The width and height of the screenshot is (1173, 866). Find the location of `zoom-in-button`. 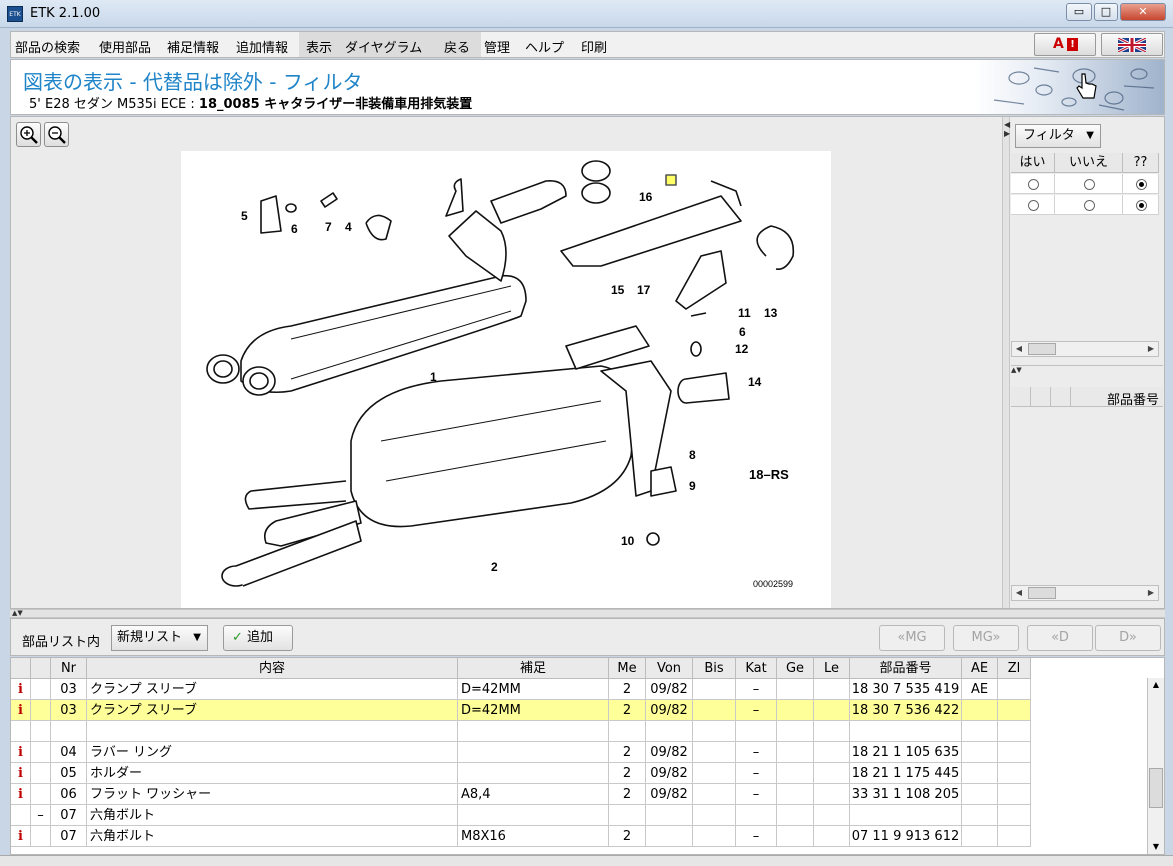

zoom-in-button is located at coordinates (28, 134).